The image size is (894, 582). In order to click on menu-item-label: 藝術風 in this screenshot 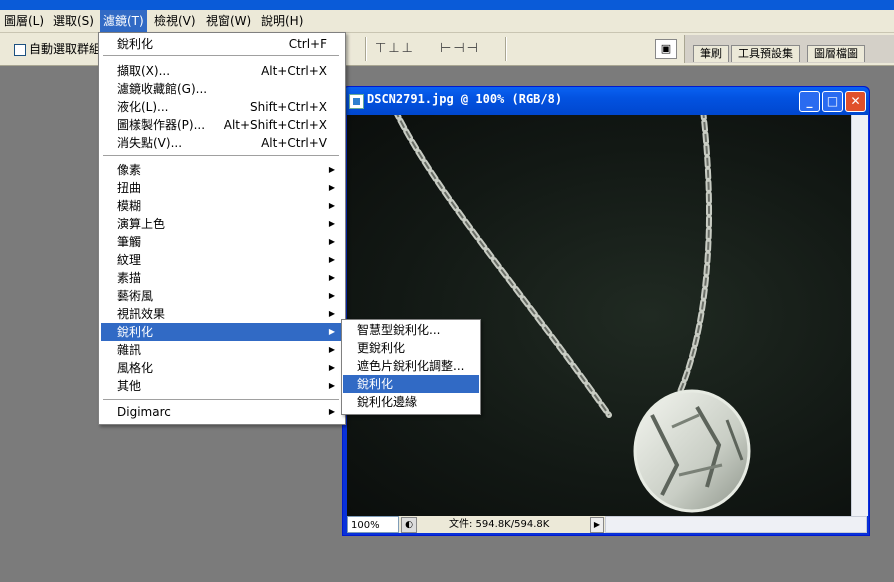, I will do `click(135, 296)`.